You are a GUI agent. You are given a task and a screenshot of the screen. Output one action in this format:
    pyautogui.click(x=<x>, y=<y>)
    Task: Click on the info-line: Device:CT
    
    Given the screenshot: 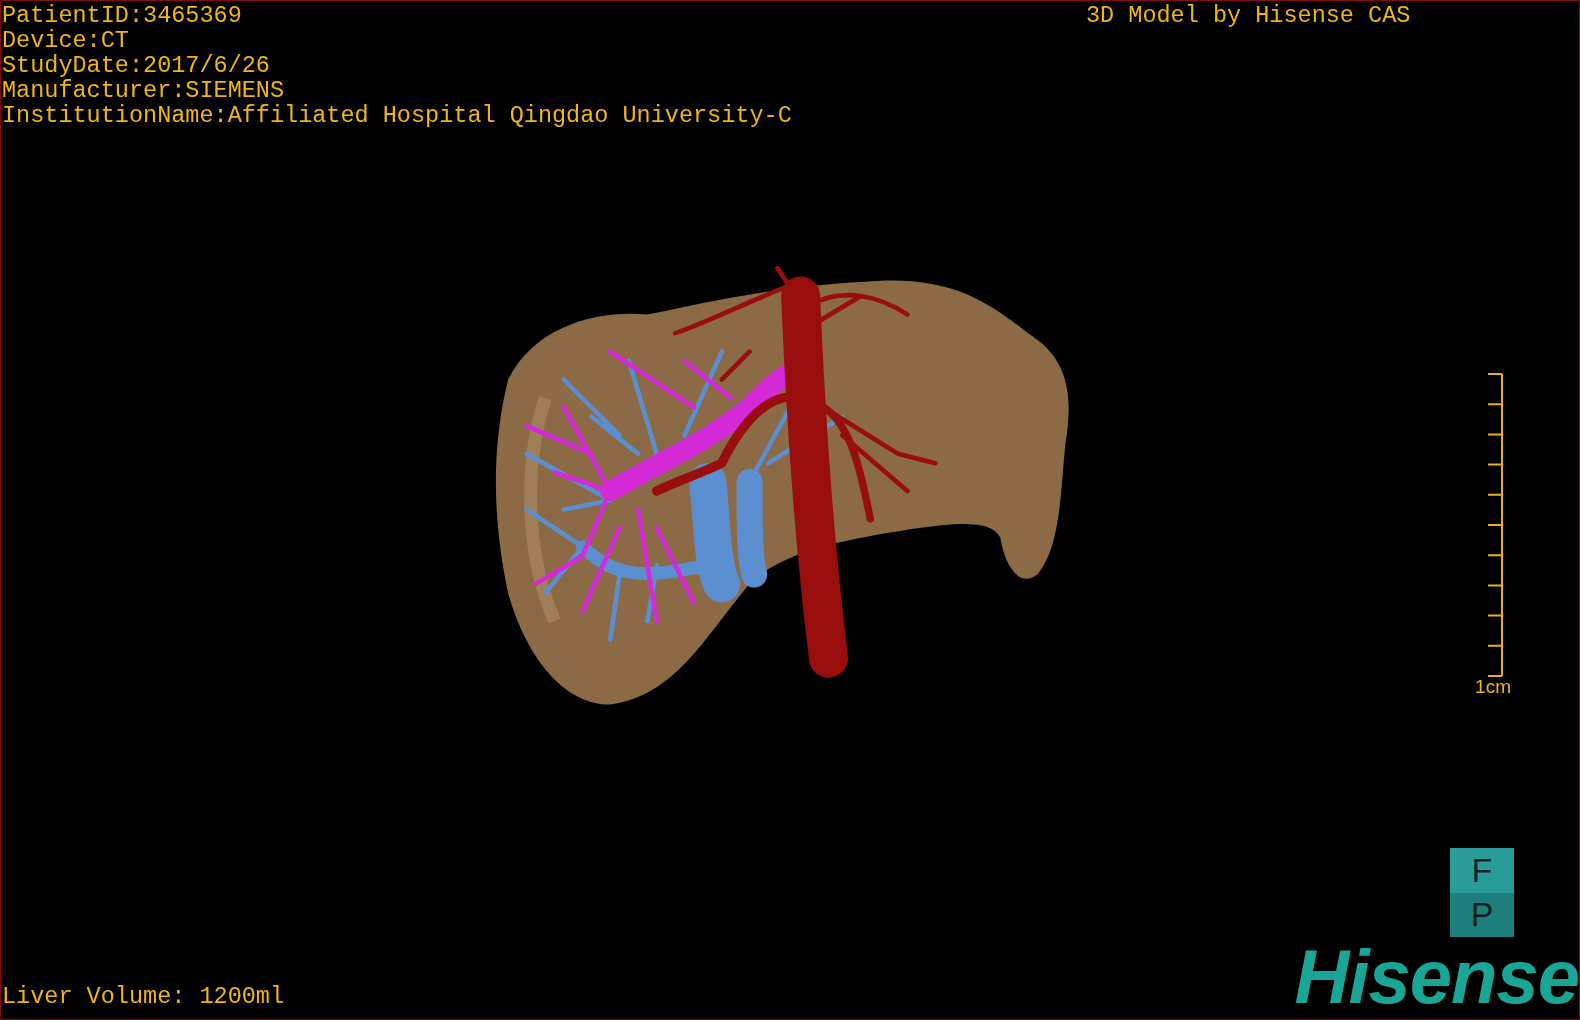 What is the action you would take?
    pyautogui.click(x=66, y=40)
    